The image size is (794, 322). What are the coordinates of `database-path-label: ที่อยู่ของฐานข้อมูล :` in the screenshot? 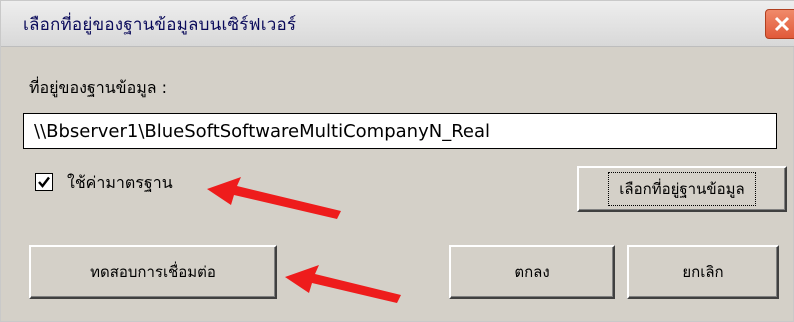 It's located at (98, 87).